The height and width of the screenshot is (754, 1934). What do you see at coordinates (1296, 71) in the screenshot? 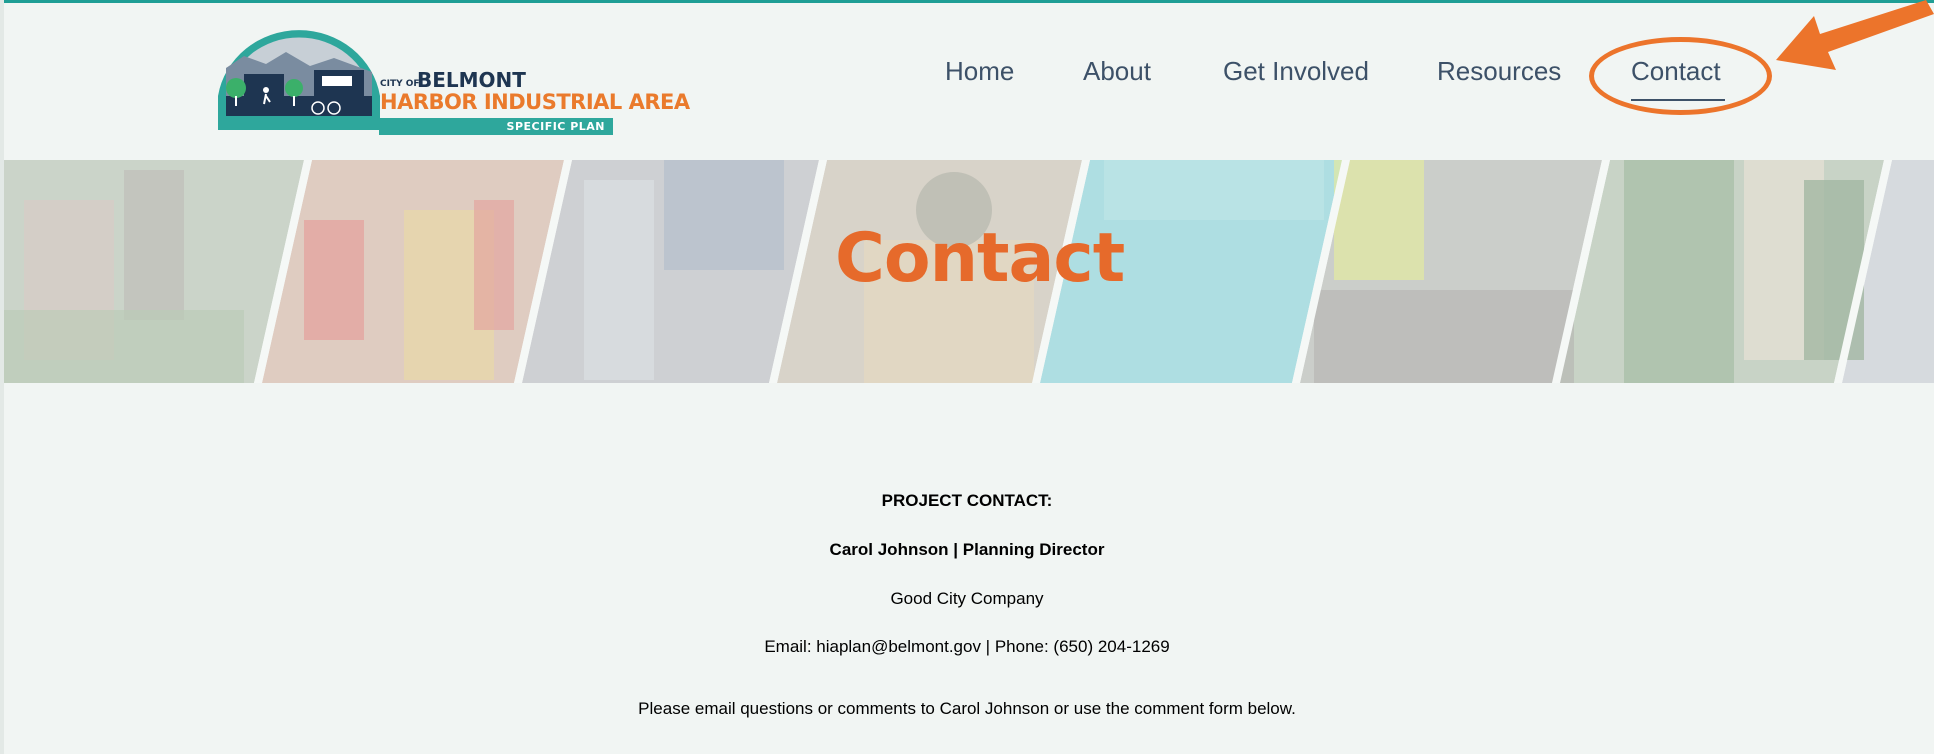
I see `nav-get-involved: Get Involved` at bounding box center [1296, 71].